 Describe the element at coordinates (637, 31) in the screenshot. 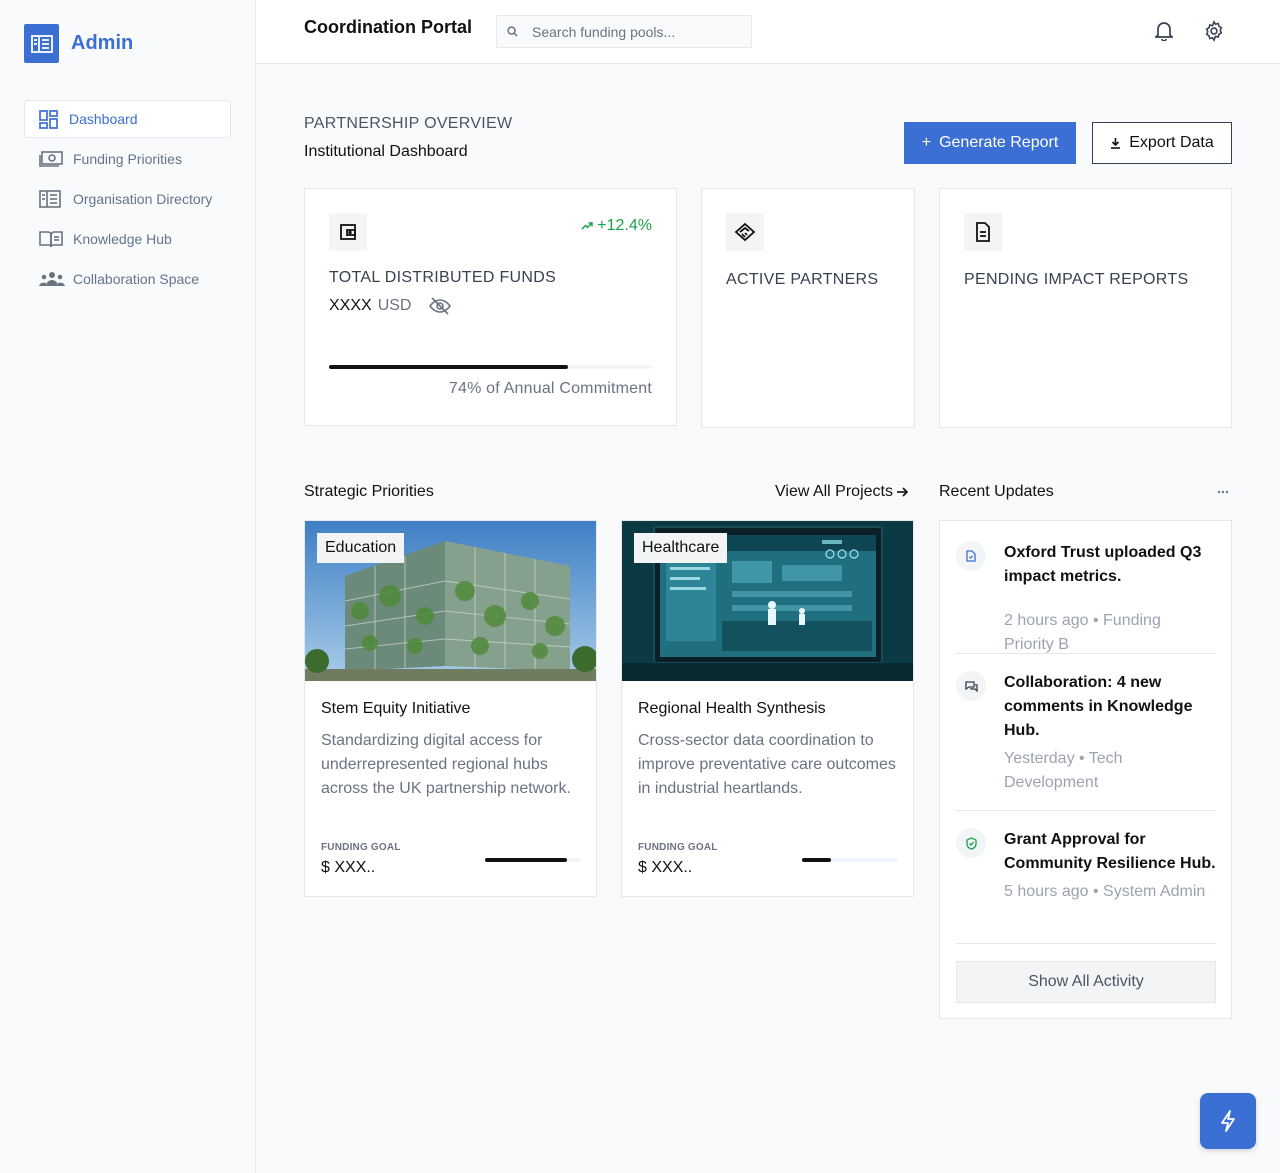

I see `search-input` at that location.